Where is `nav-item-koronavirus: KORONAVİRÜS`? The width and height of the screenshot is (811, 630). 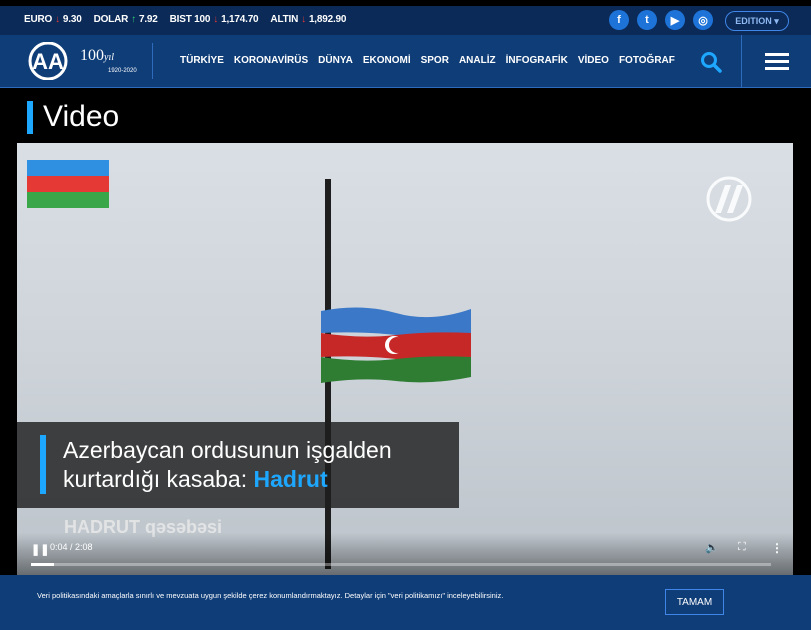
nav-item-koronavirus: KORONAVİRÜS is located at coordinates (271, 60).